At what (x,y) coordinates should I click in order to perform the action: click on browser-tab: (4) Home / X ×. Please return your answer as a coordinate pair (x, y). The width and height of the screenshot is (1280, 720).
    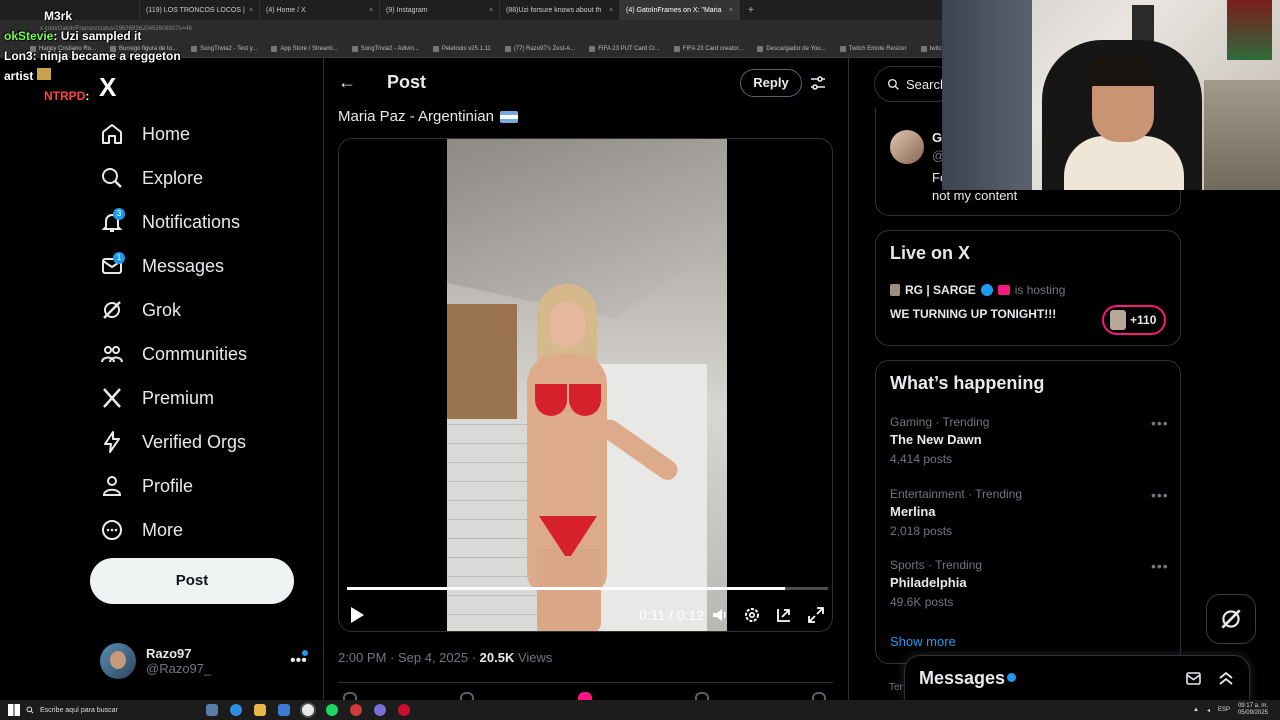
    Looking at the image, I should click on (320, 10).